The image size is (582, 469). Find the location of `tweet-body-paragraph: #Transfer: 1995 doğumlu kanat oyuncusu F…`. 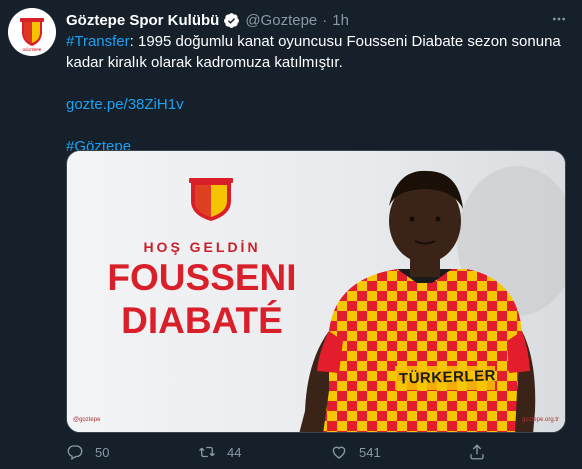

tweet-body-paragraph: #Transfer: 1995 doğumlu kanat oyuncusu F… is located at coordinates (316, 52).